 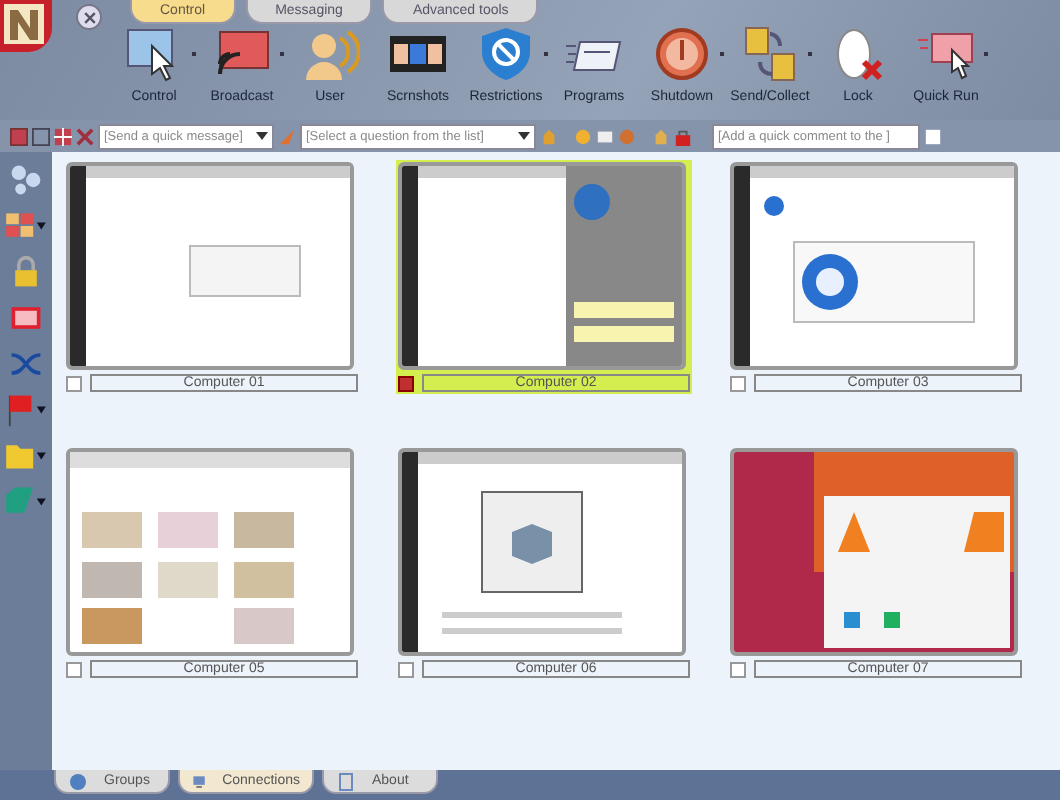 What do you see at coordinates (683, 136) in the screenshot?
I see `lock-icon` at bounding box center [683, 136].